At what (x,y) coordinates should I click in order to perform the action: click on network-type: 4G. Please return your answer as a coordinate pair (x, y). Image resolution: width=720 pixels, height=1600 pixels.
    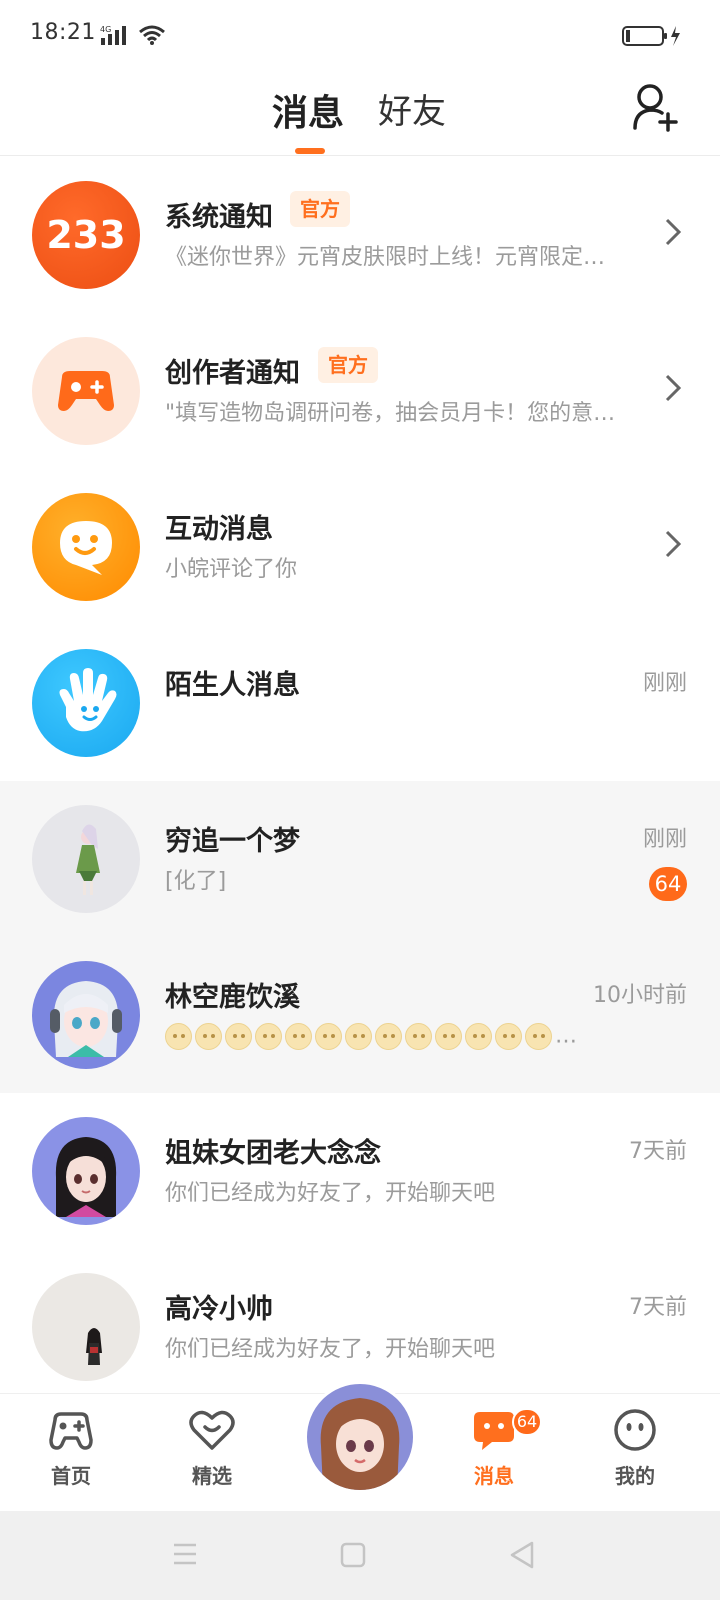
    Looking at the image, I should click on (105, 29).